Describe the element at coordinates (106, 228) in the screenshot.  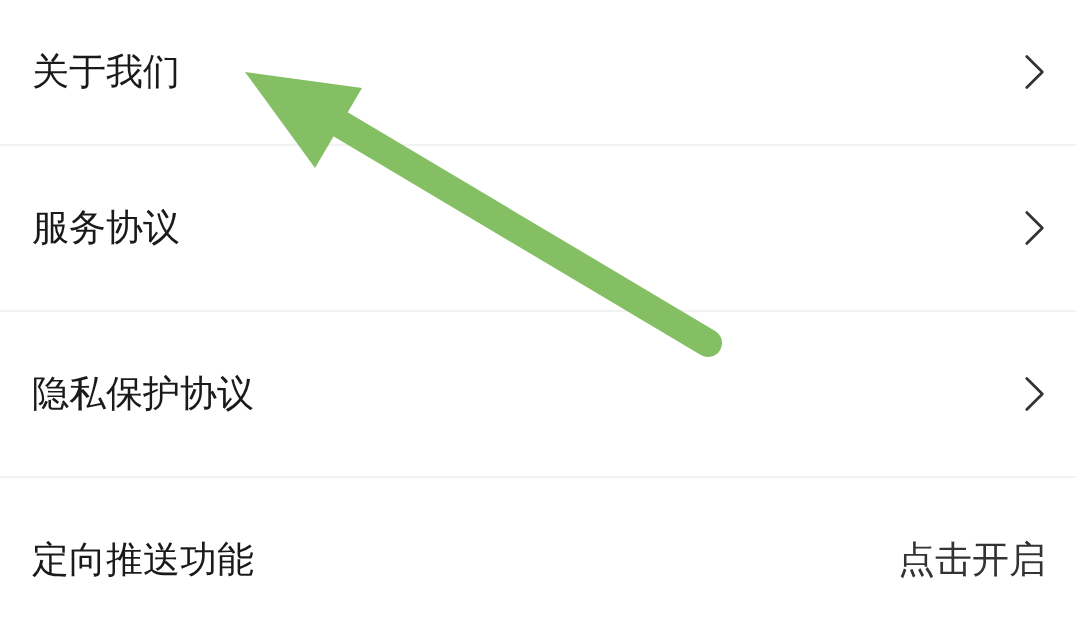
I see `settings-item: 服务协议` at that location.